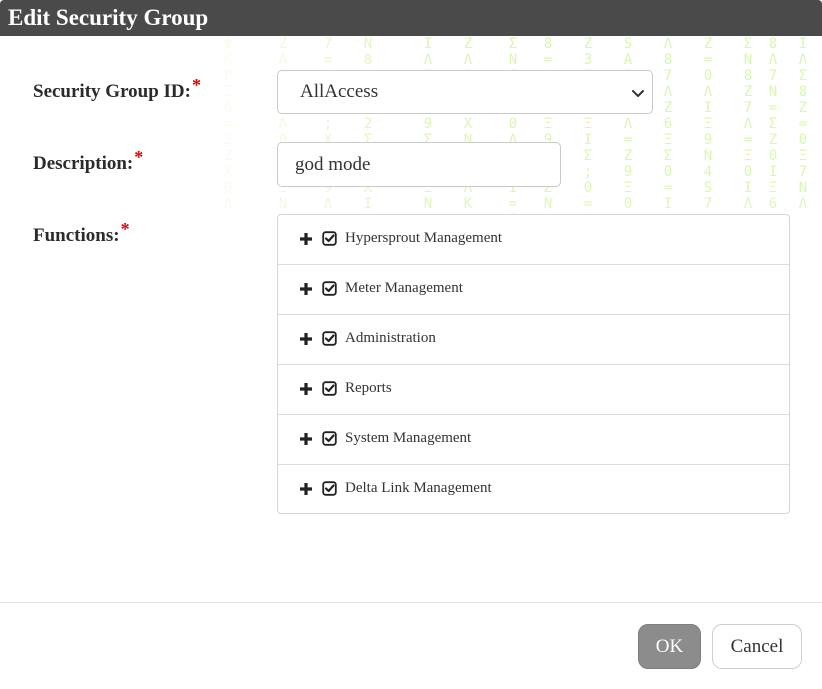  What do you see at coordinates (411, 18) in the screenshot?
I see `dialog-title-bar: Edit Security Group` at bounding box center [411, 18].